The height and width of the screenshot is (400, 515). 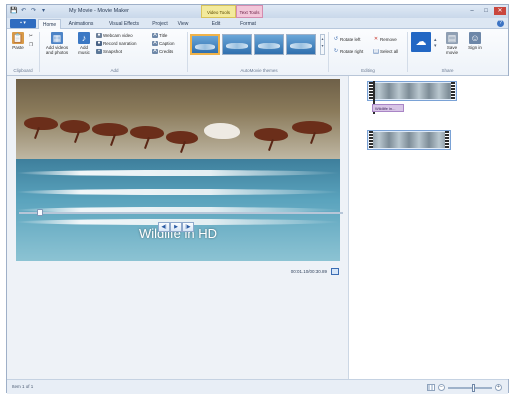 What do you see at coordinates (322, 44) in the screenshot?
I see `themes-gallery-scroll: ▴ ▾` at bounding box center [322, 44].